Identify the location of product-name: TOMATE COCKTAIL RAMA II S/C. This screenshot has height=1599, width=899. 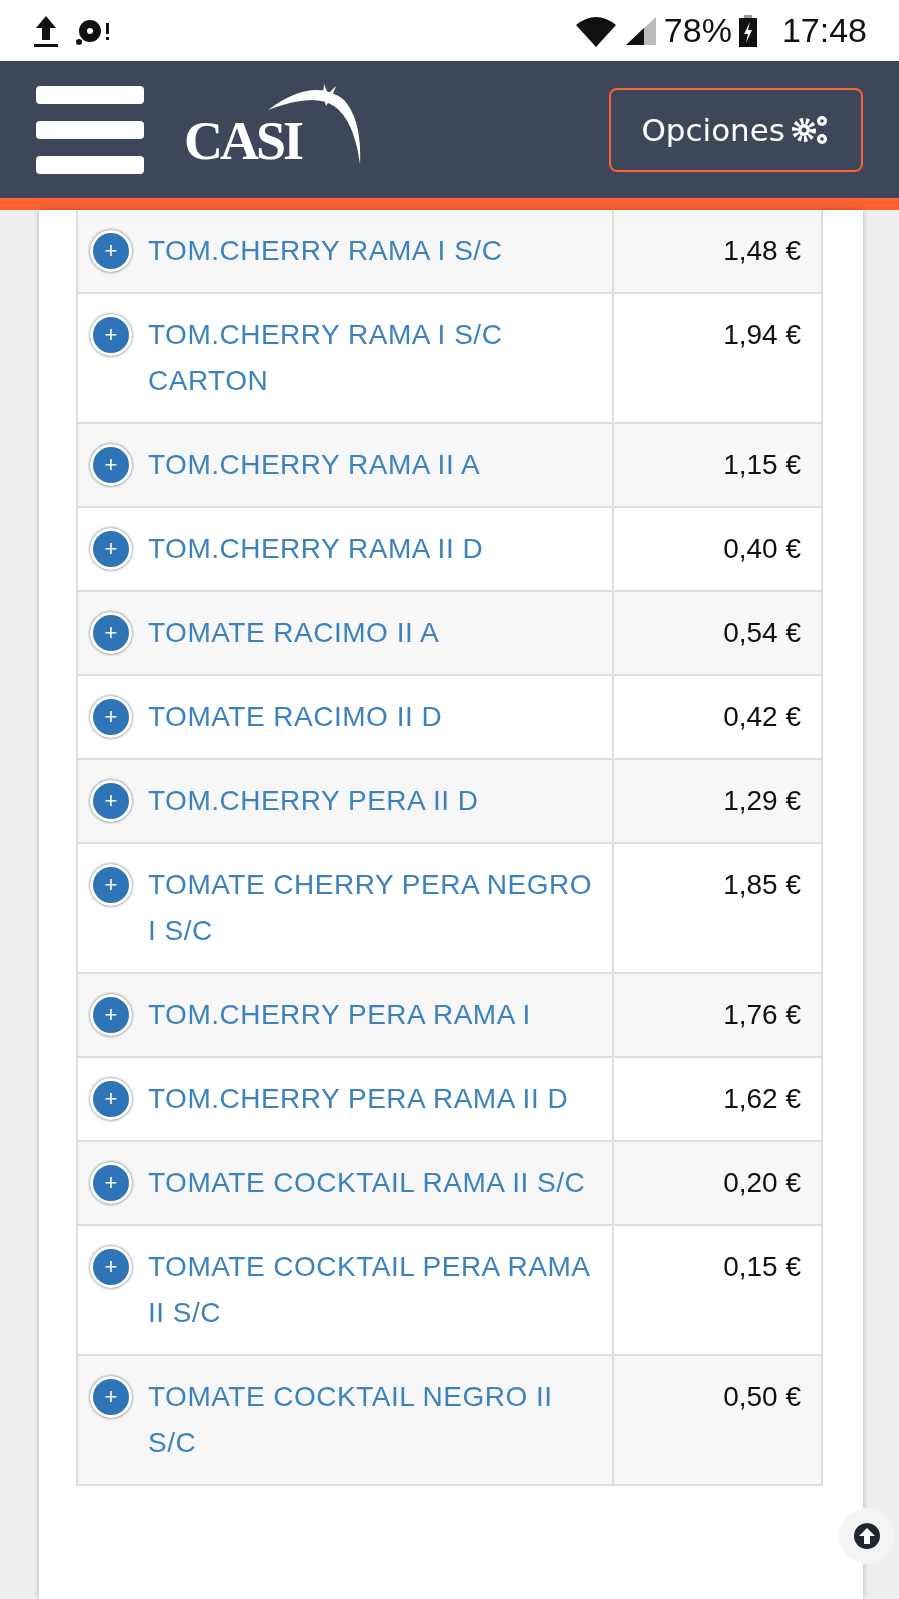
(367, 1183).